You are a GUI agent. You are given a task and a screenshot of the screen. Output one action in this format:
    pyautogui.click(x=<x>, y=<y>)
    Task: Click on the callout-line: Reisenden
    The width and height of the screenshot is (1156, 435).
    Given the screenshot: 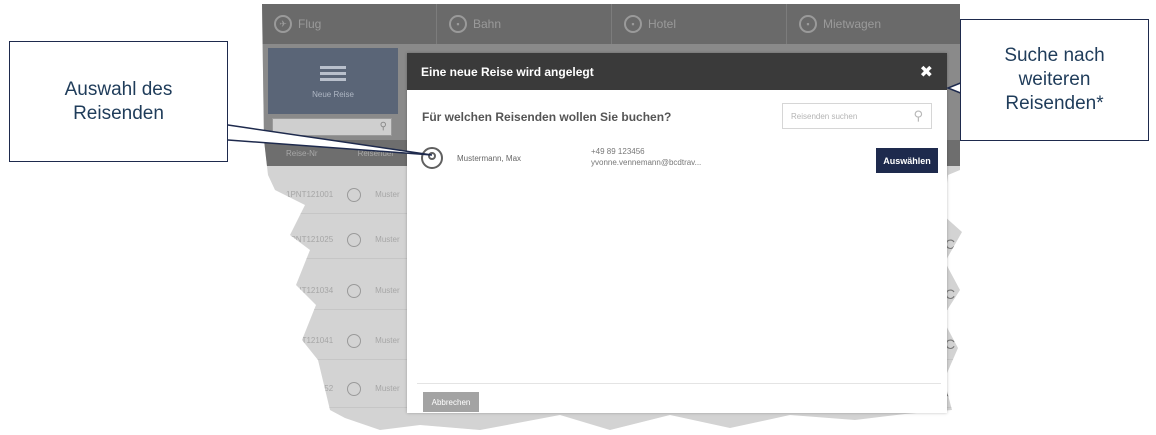 What is the action you would take?
    pyautogui.click(x=118, y=113)
    